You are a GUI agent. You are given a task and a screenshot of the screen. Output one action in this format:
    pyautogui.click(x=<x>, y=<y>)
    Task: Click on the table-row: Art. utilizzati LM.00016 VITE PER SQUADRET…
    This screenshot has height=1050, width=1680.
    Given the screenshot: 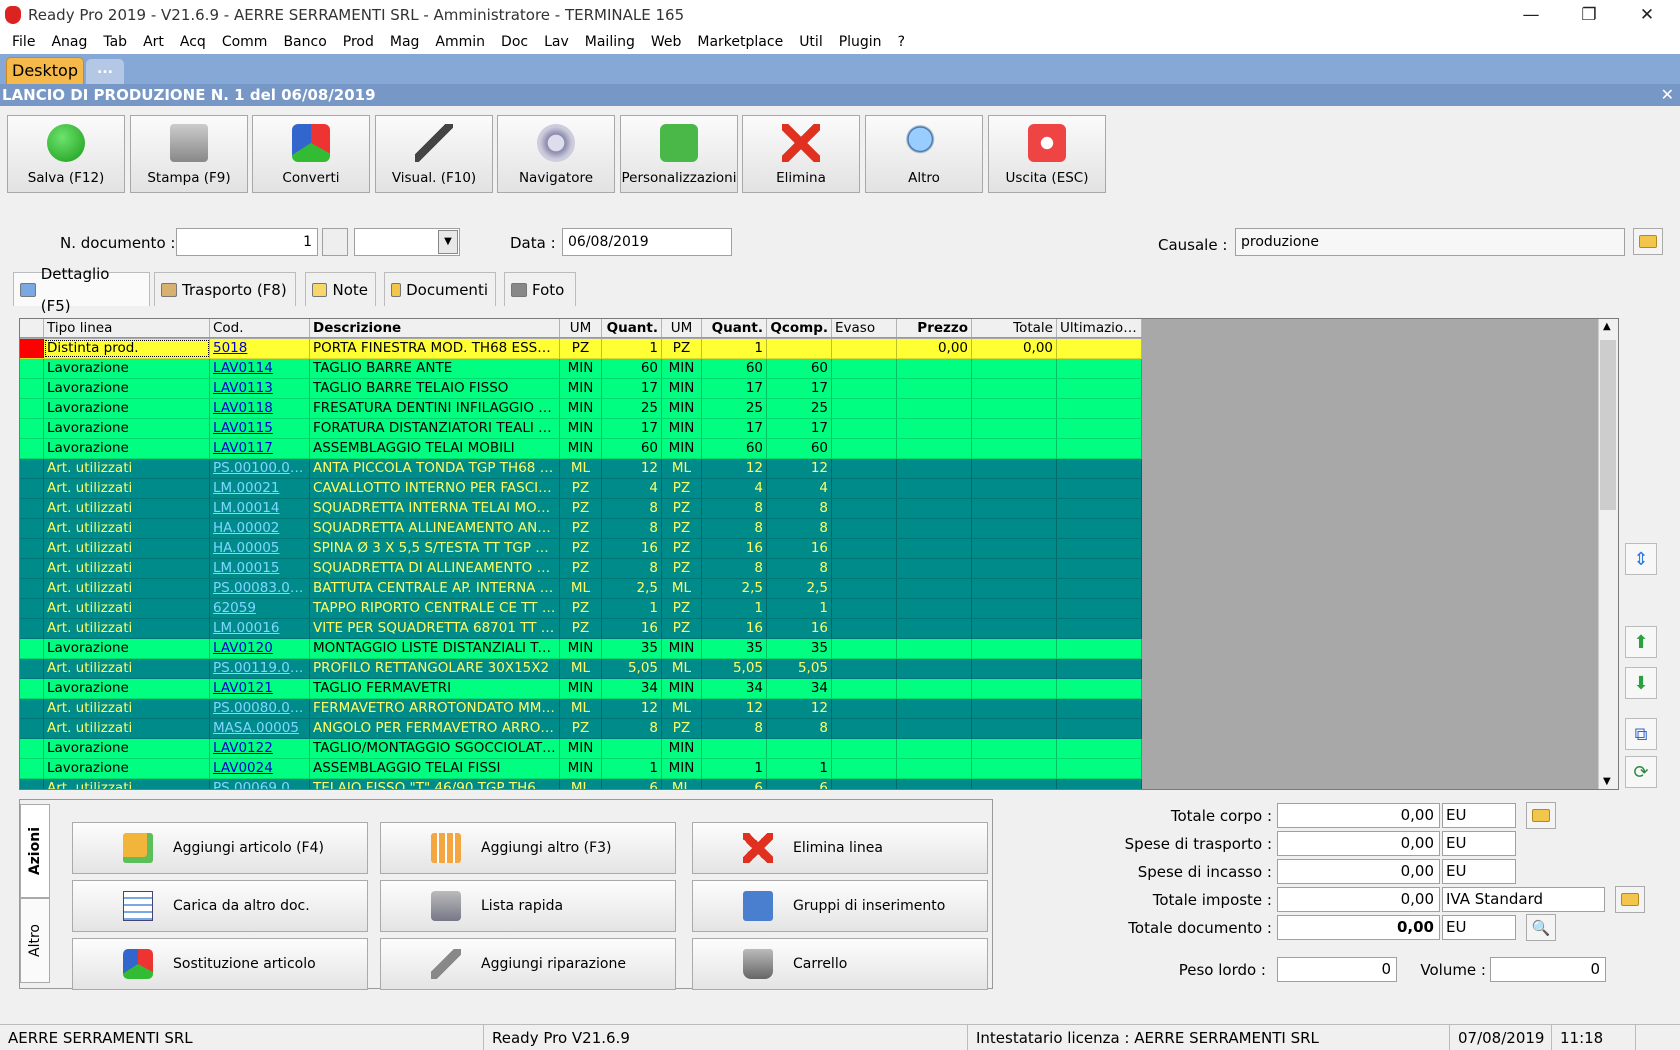 What is the action you would take?
    pyautogui.click(x=581, y=629)
    